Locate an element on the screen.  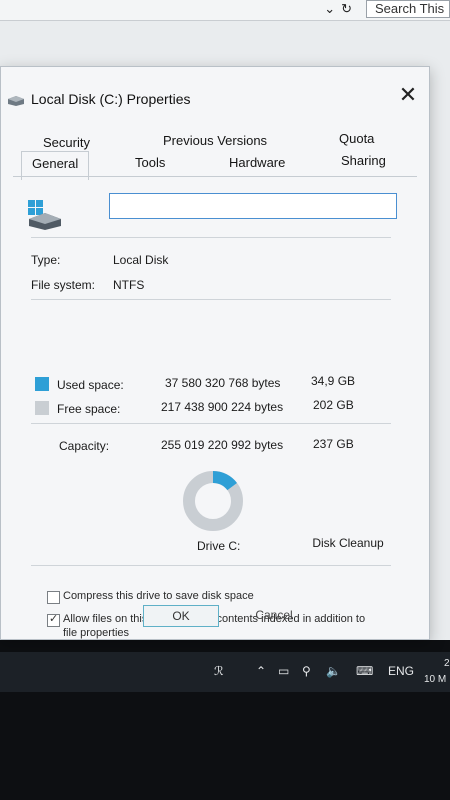
explorer-nav-controls: ⌄ ↻ is located at coordinates (330, 9).